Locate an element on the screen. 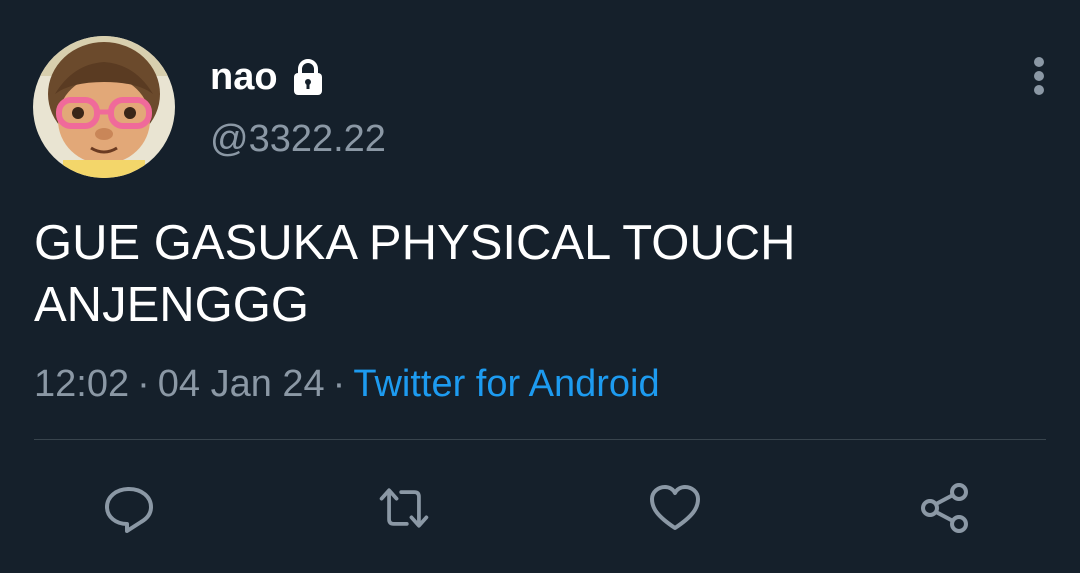 This screenshot has height=573, width=1080. tweet-date: 04 Jan 24 is located at coordinates (241, 384).